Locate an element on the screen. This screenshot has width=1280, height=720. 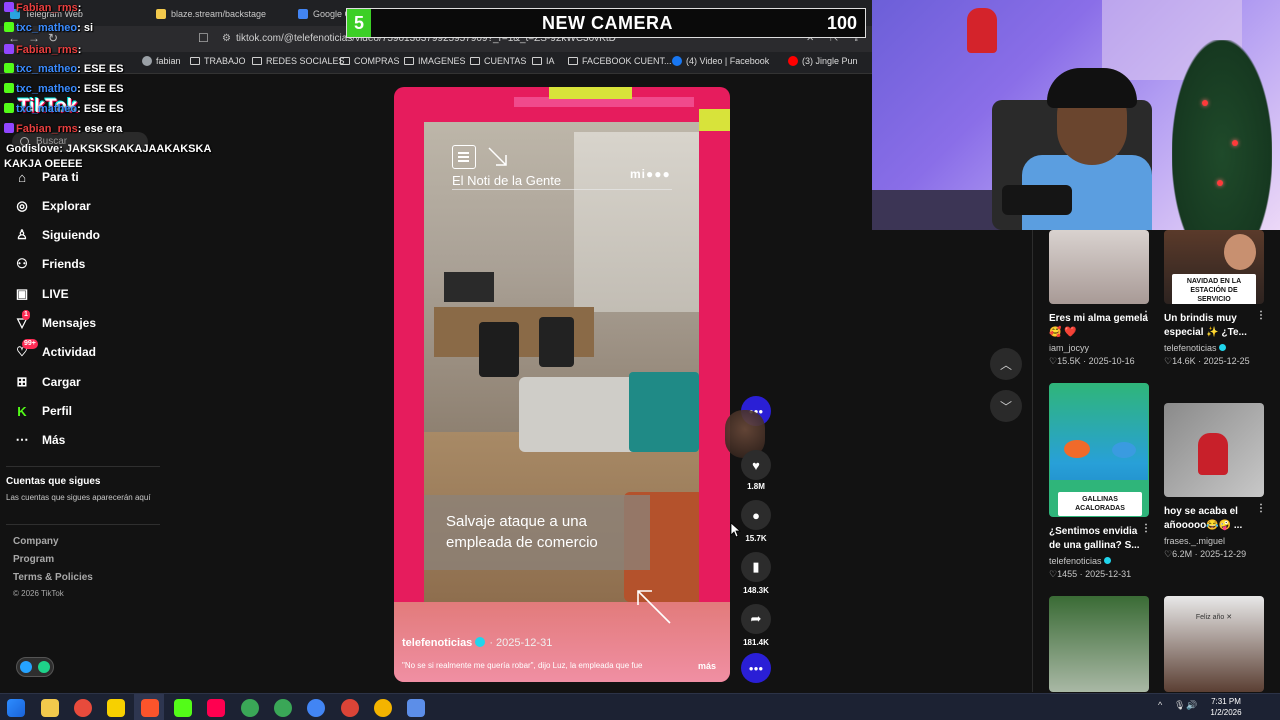
bookmark-item: (3) Jingle Pun is located at coordinates (823, 61).